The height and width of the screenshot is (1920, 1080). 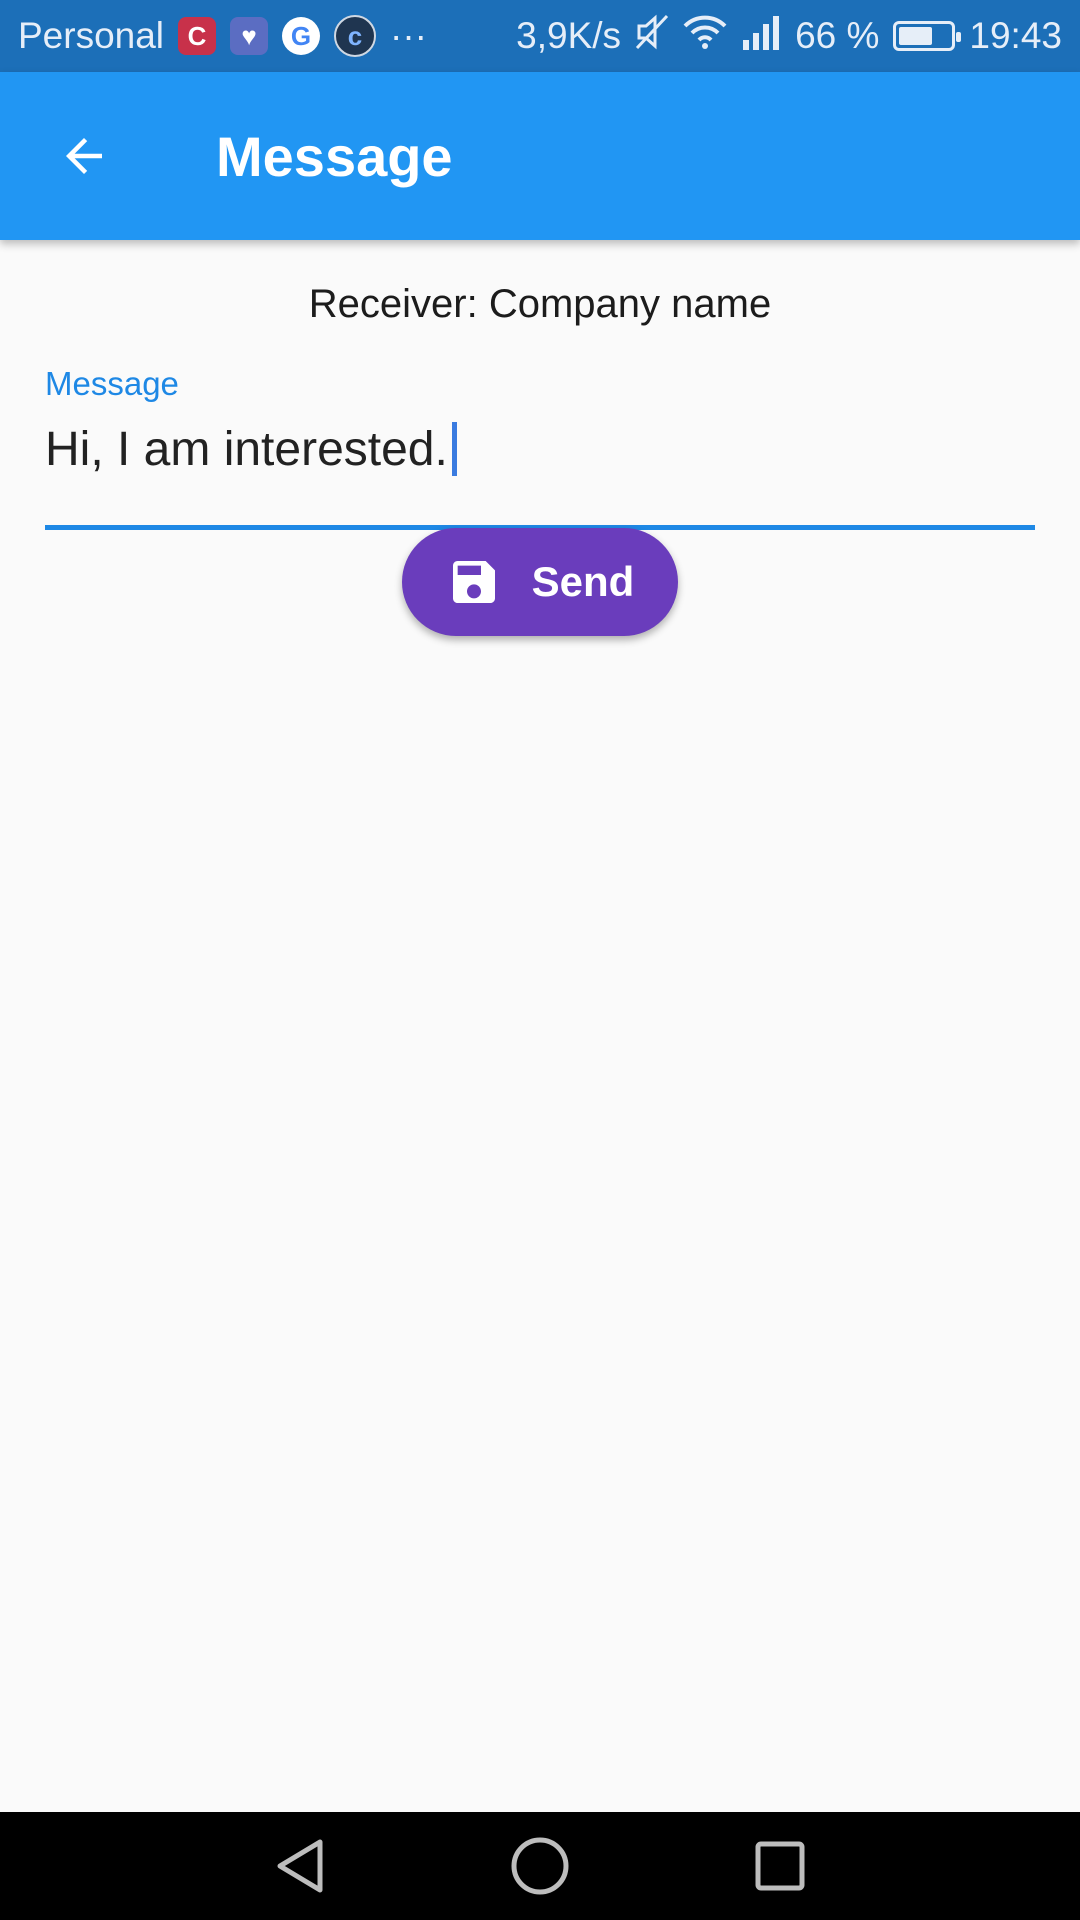 I want to click on network-speed: 3,9K/s, so click(x=569, y=35).